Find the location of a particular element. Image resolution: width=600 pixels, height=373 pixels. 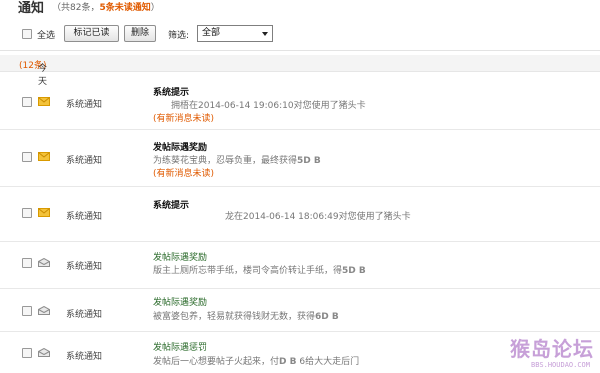

notification-count: （共82条，5条未读通知） is located at coordinates (106, 6).